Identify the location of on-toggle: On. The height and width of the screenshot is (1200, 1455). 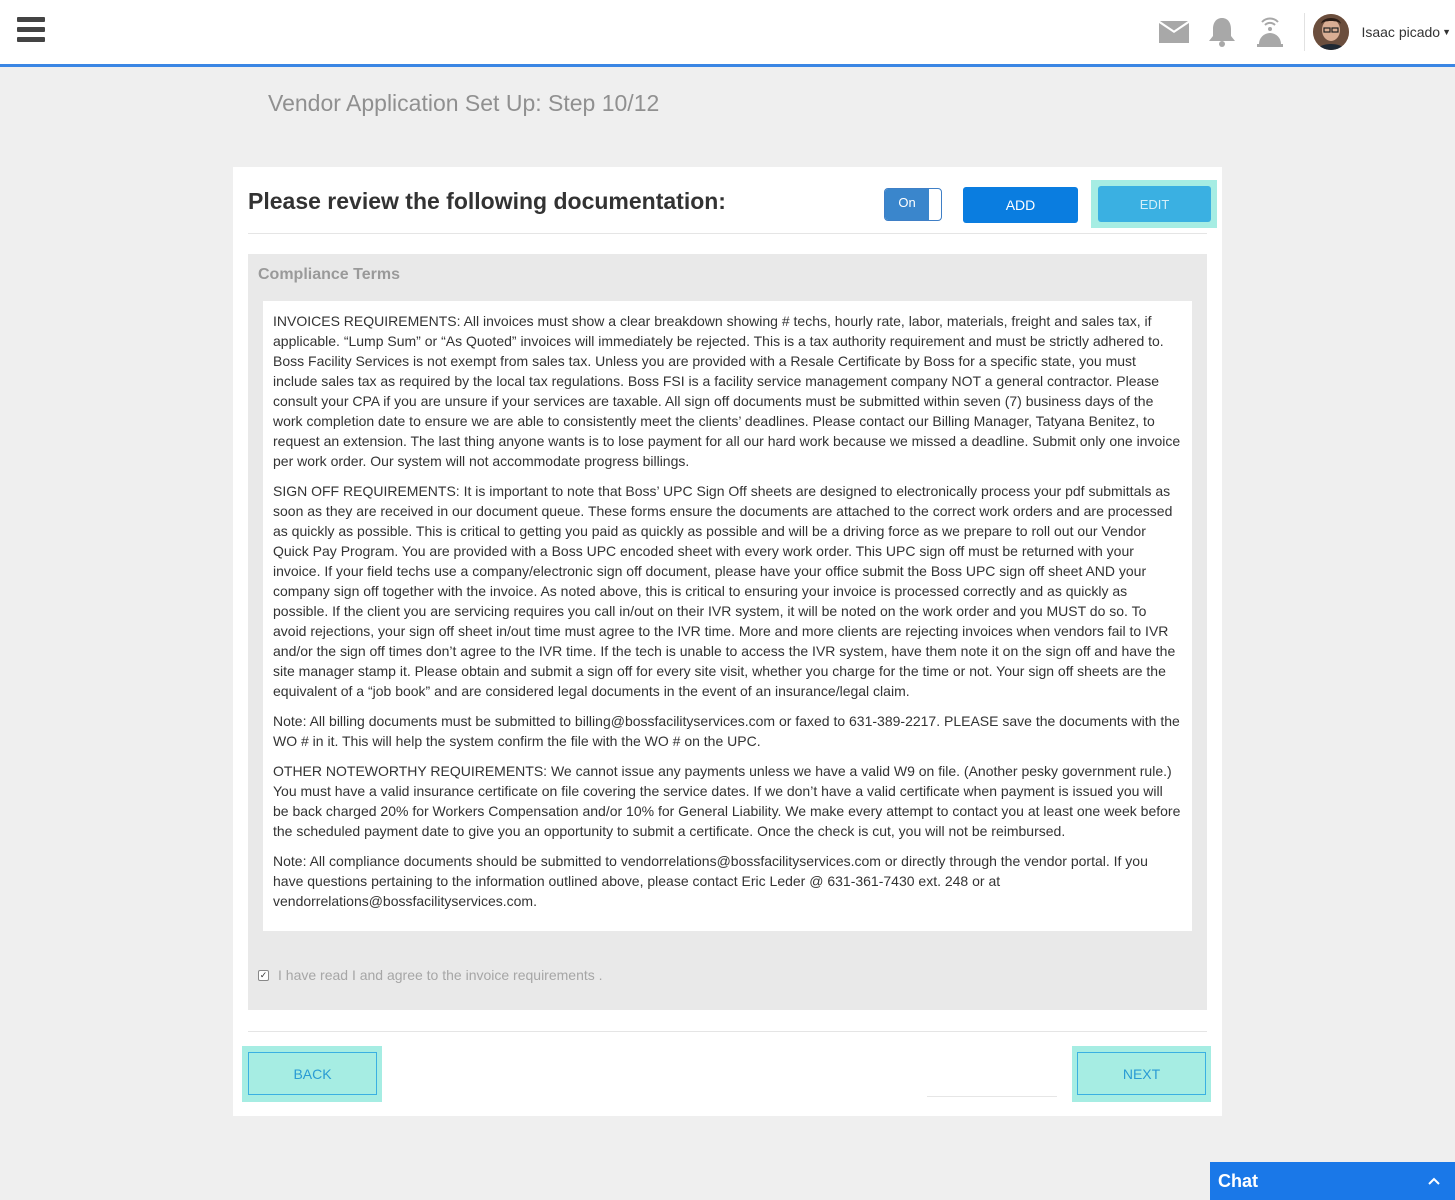
(913, 204).